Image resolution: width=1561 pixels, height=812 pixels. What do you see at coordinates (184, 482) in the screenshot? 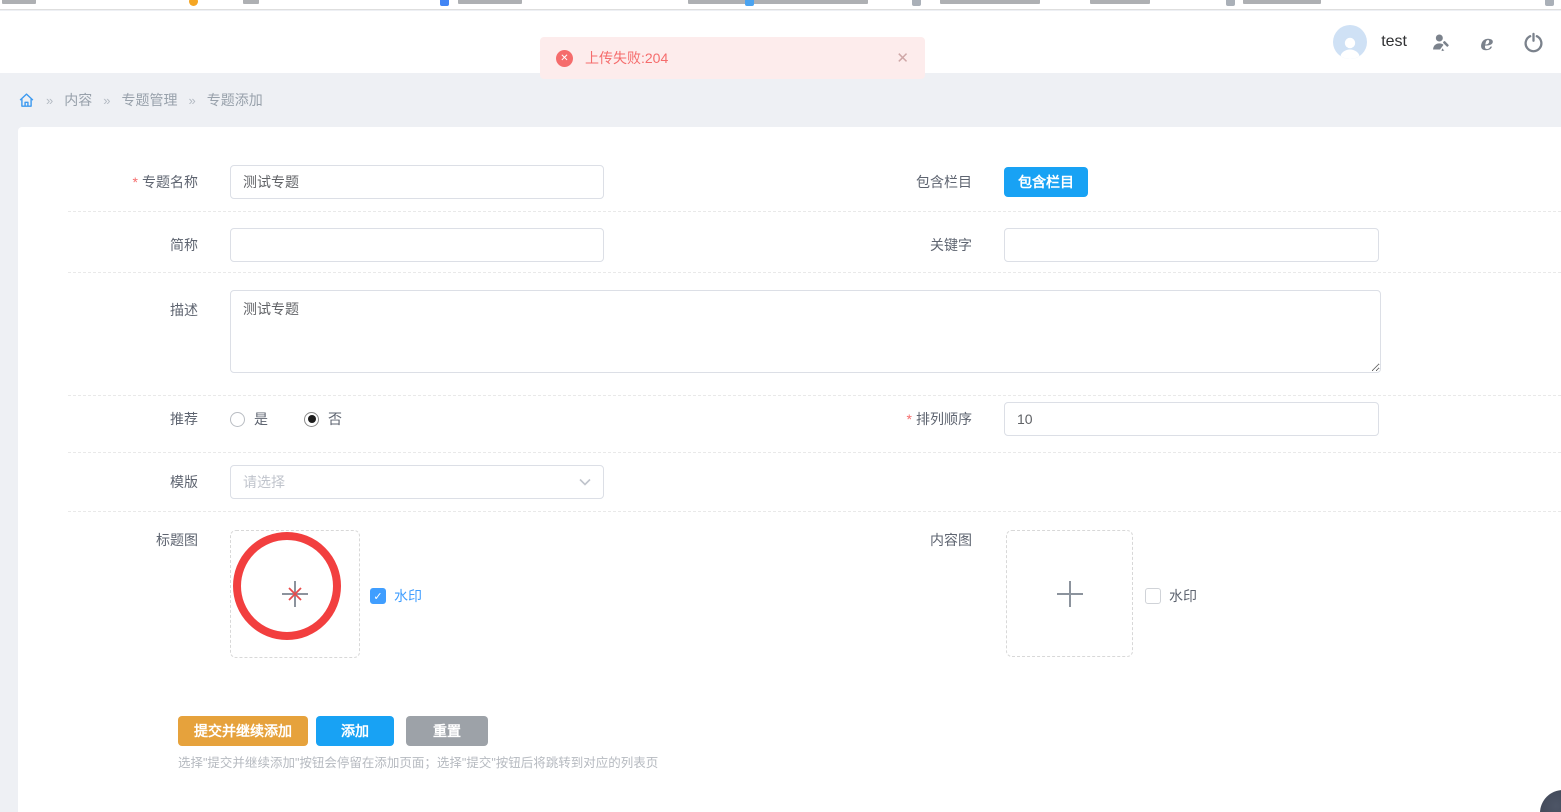
I see `template-label: 模版` at bounding box center [184, 482].